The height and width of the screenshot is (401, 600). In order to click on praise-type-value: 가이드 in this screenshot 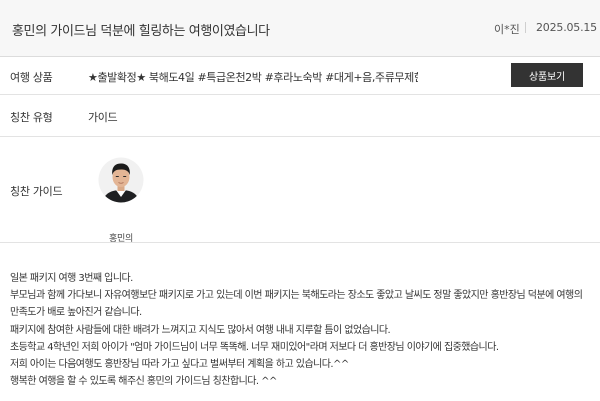, I will do `click(103, 117)`.